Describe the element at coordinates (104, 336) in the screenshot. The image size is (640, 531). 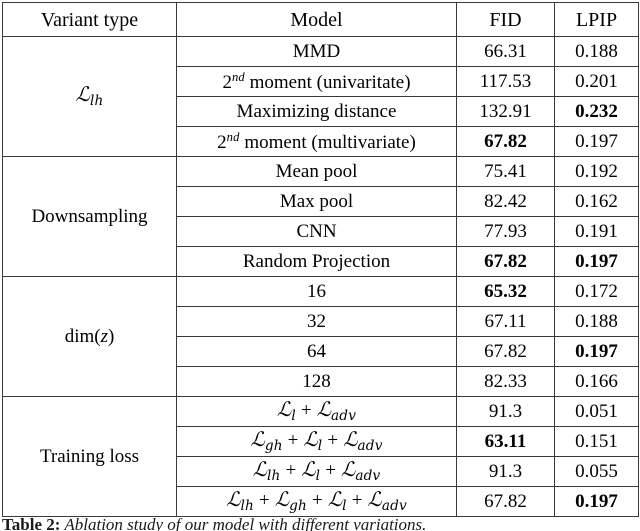
I see `latent-variable-z: z` at that location.